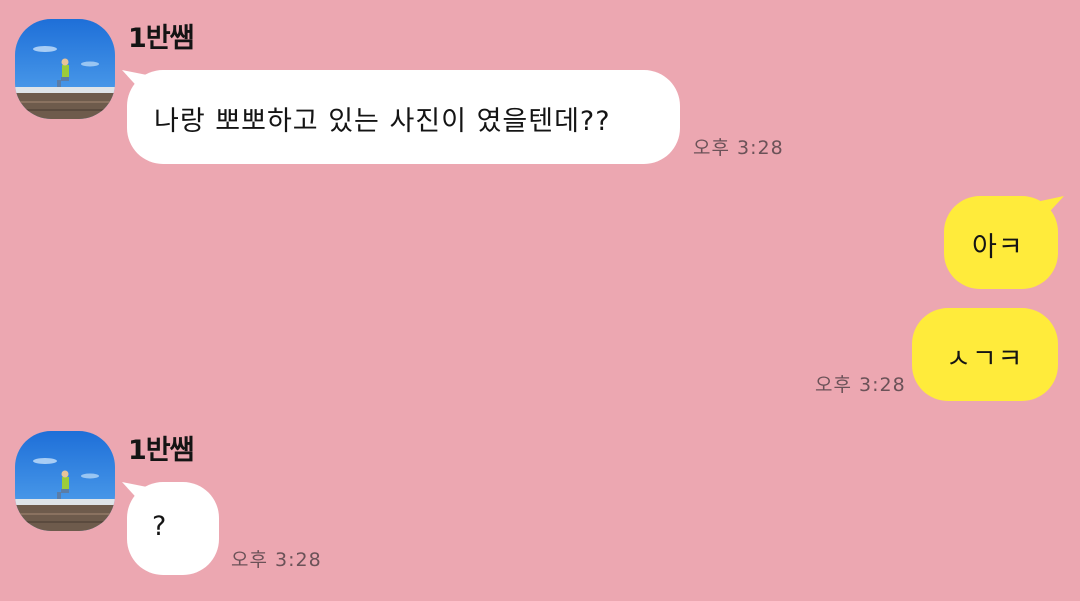 This screenshot has width=1080, height=601. I want to click on message-bubble-outgoing: 아ㅋ, so click(1001, 242).